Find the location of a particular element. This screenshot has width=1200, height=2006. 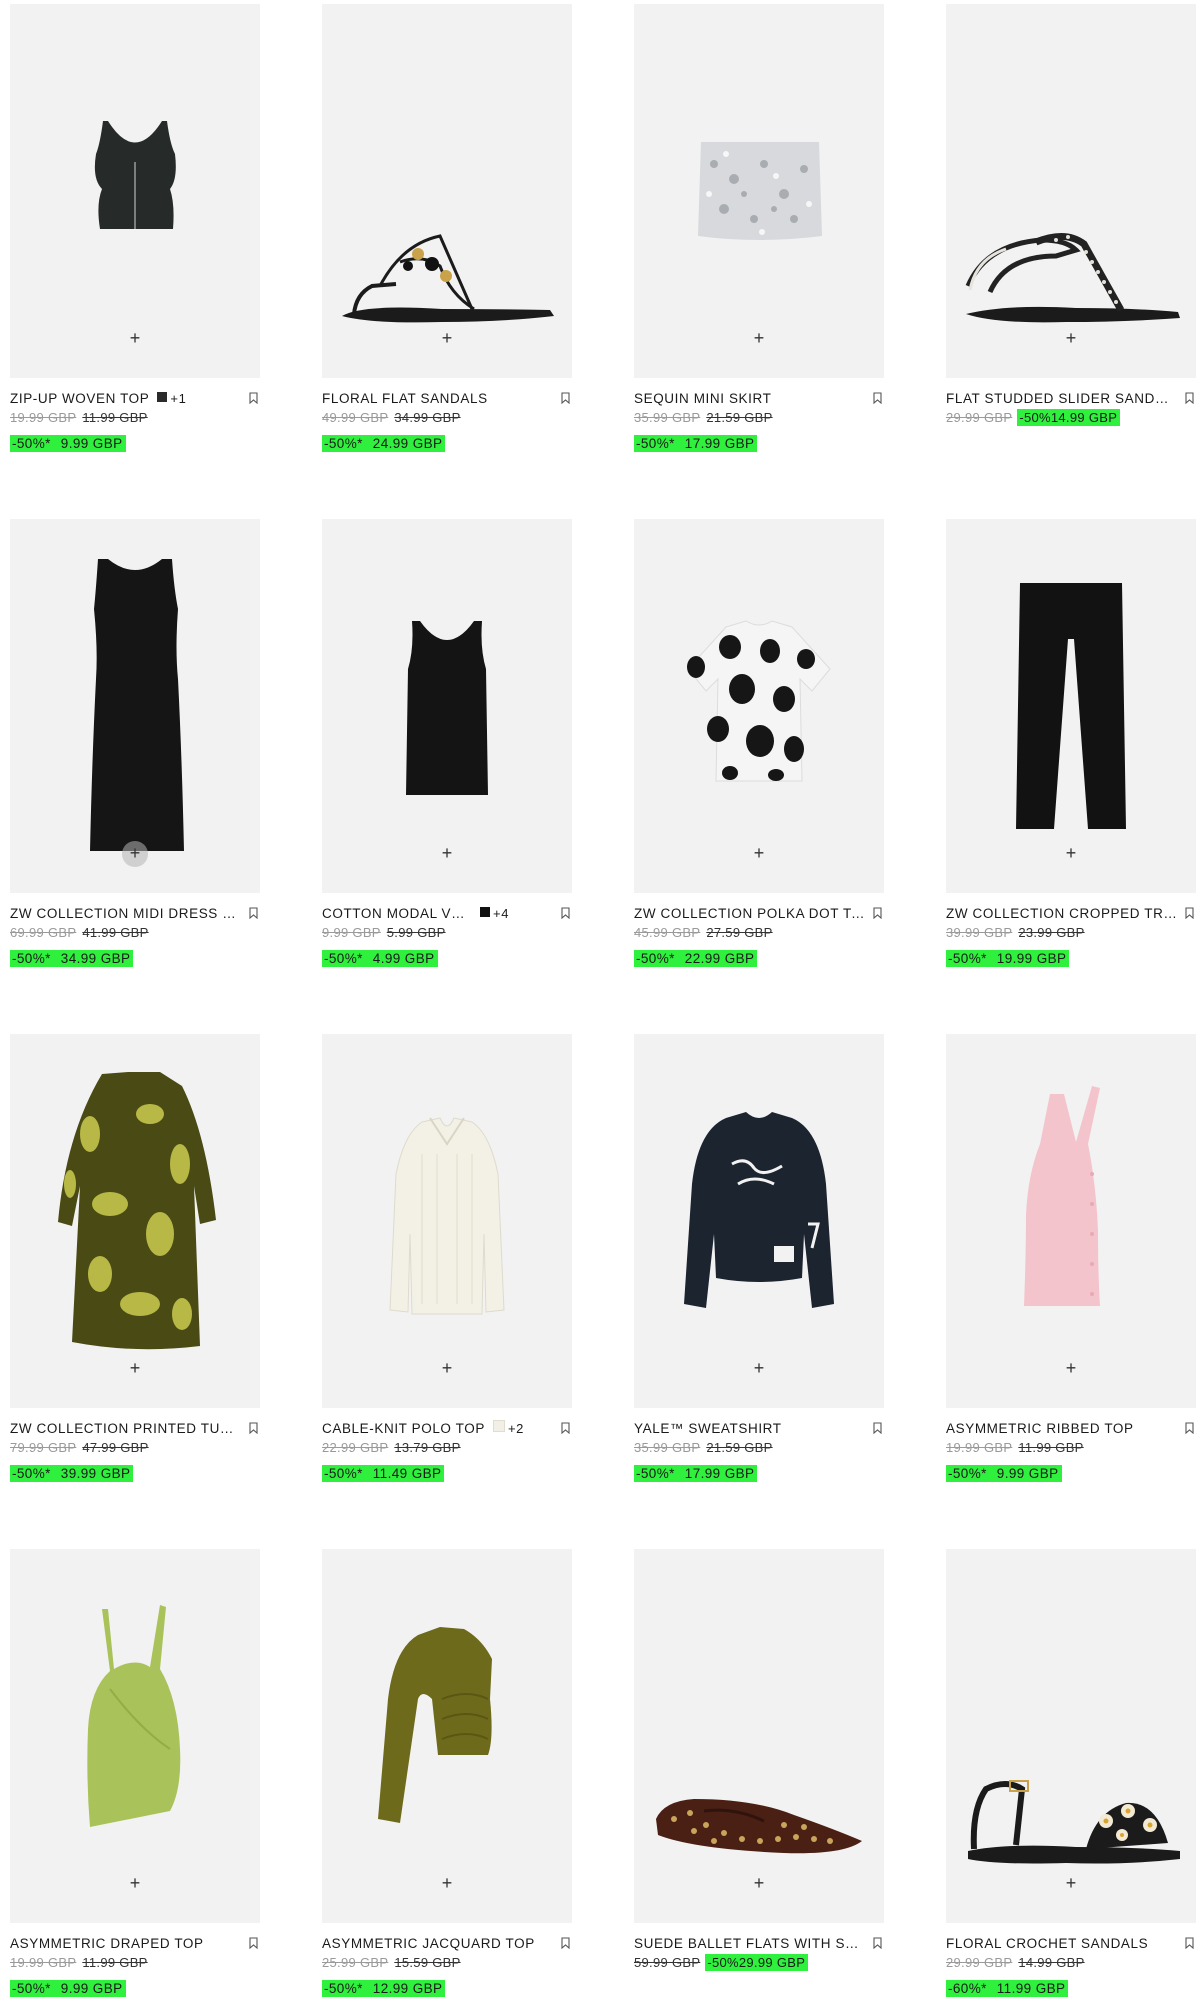

product-title: ZW COLLECTION PRINTED TUNIC is located at coordinates (126, 1428).